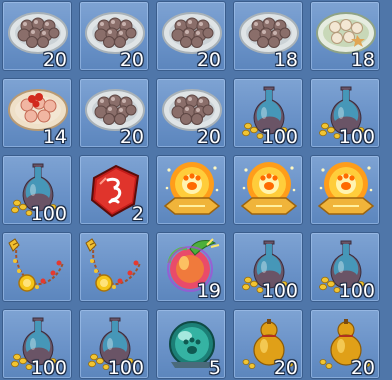  What do you see at coordinates (37, 113) in the screenshot?
I see `inventory-slot-red-dumpling-plate: 14` at bounding box center [37, 113].